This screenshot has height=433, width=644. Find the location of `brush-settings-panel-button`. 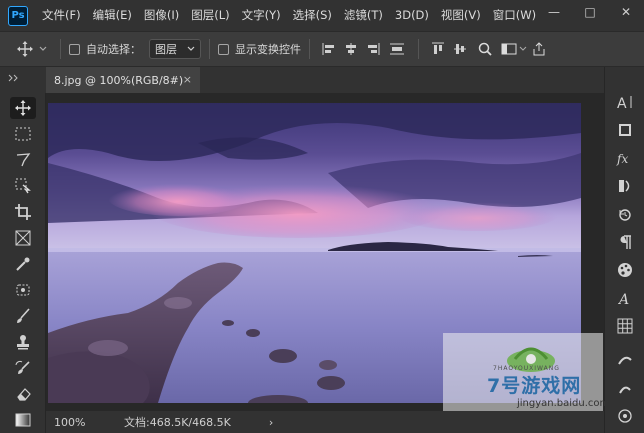

brush-settings-panel-button is located at coordinates (625, 360).